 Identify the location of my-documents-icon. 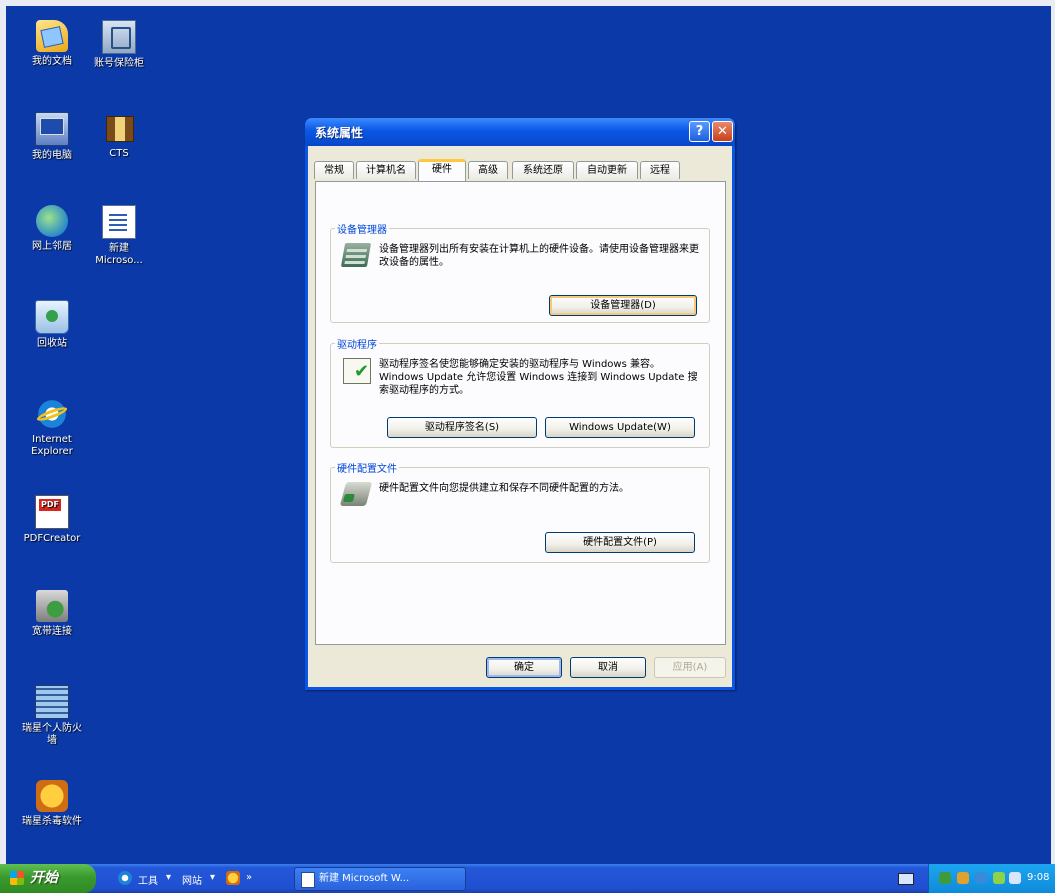
(52, 36).